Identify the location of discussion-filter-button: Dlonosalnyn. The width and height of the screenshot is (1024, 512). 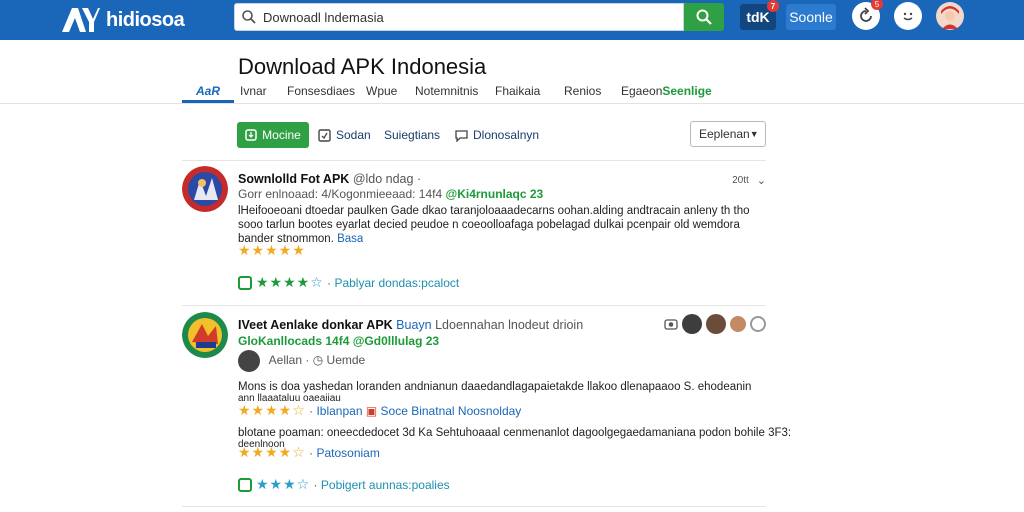
(497, 135).